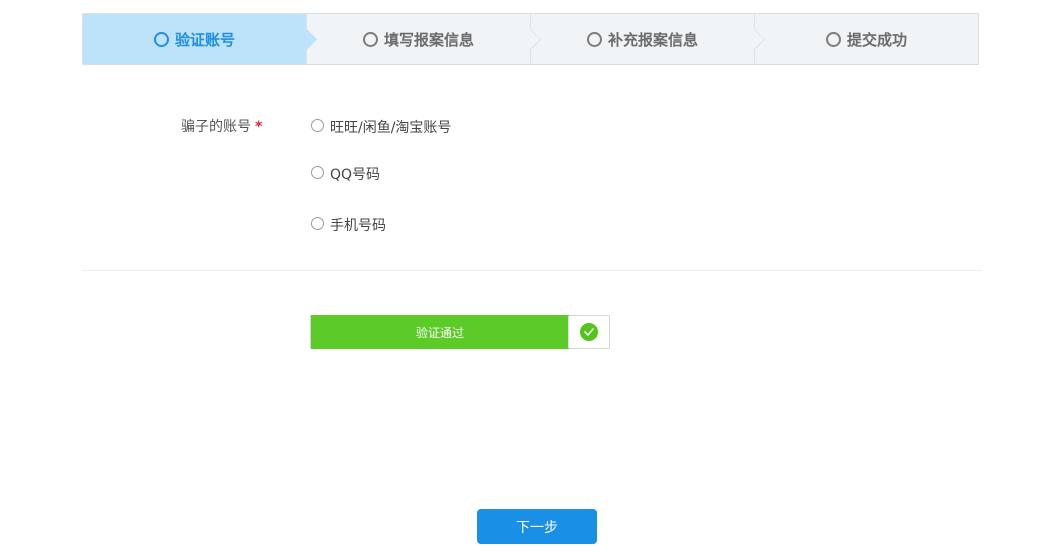 Image resolution: width=1042 pixels, height=551 pixels. I want to click on radio-label: QQ号码, so click(355, 175).